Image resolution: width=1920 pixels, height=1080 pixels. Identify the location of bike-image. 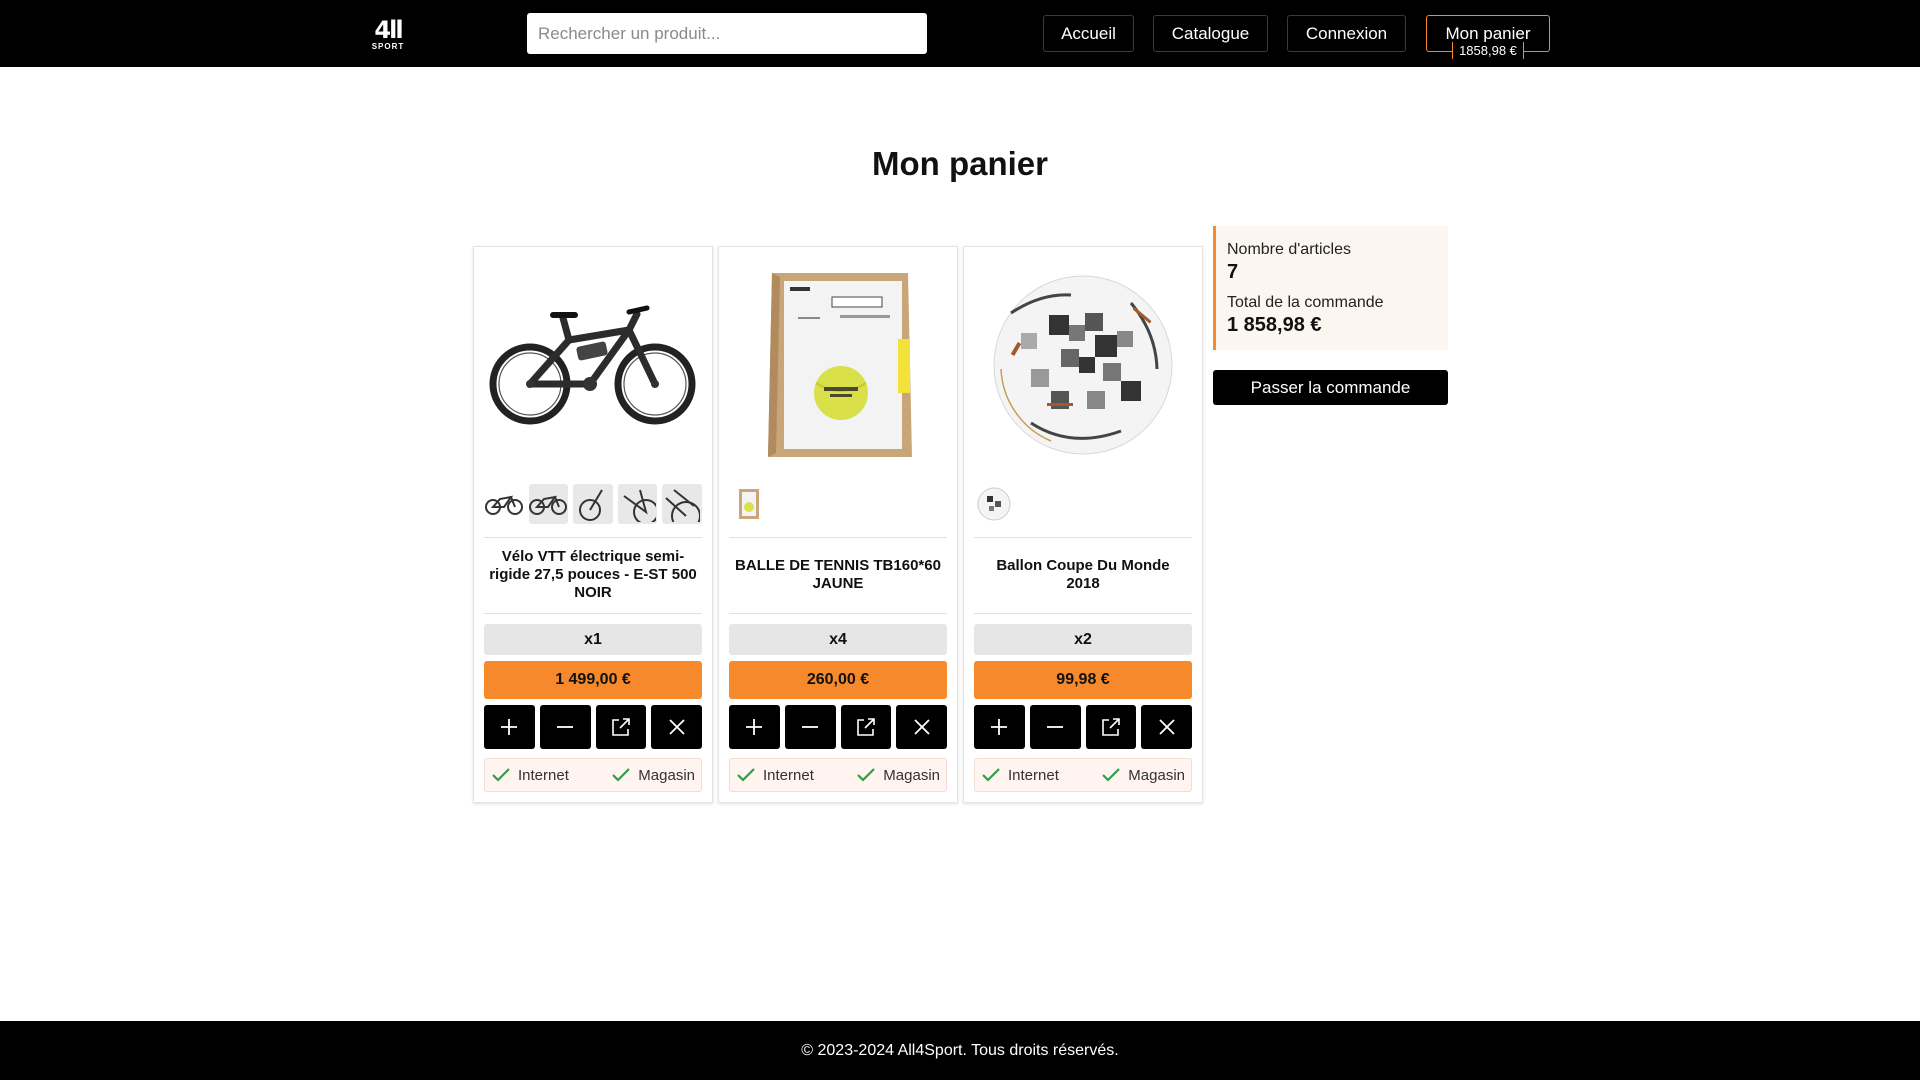
(592, 364).